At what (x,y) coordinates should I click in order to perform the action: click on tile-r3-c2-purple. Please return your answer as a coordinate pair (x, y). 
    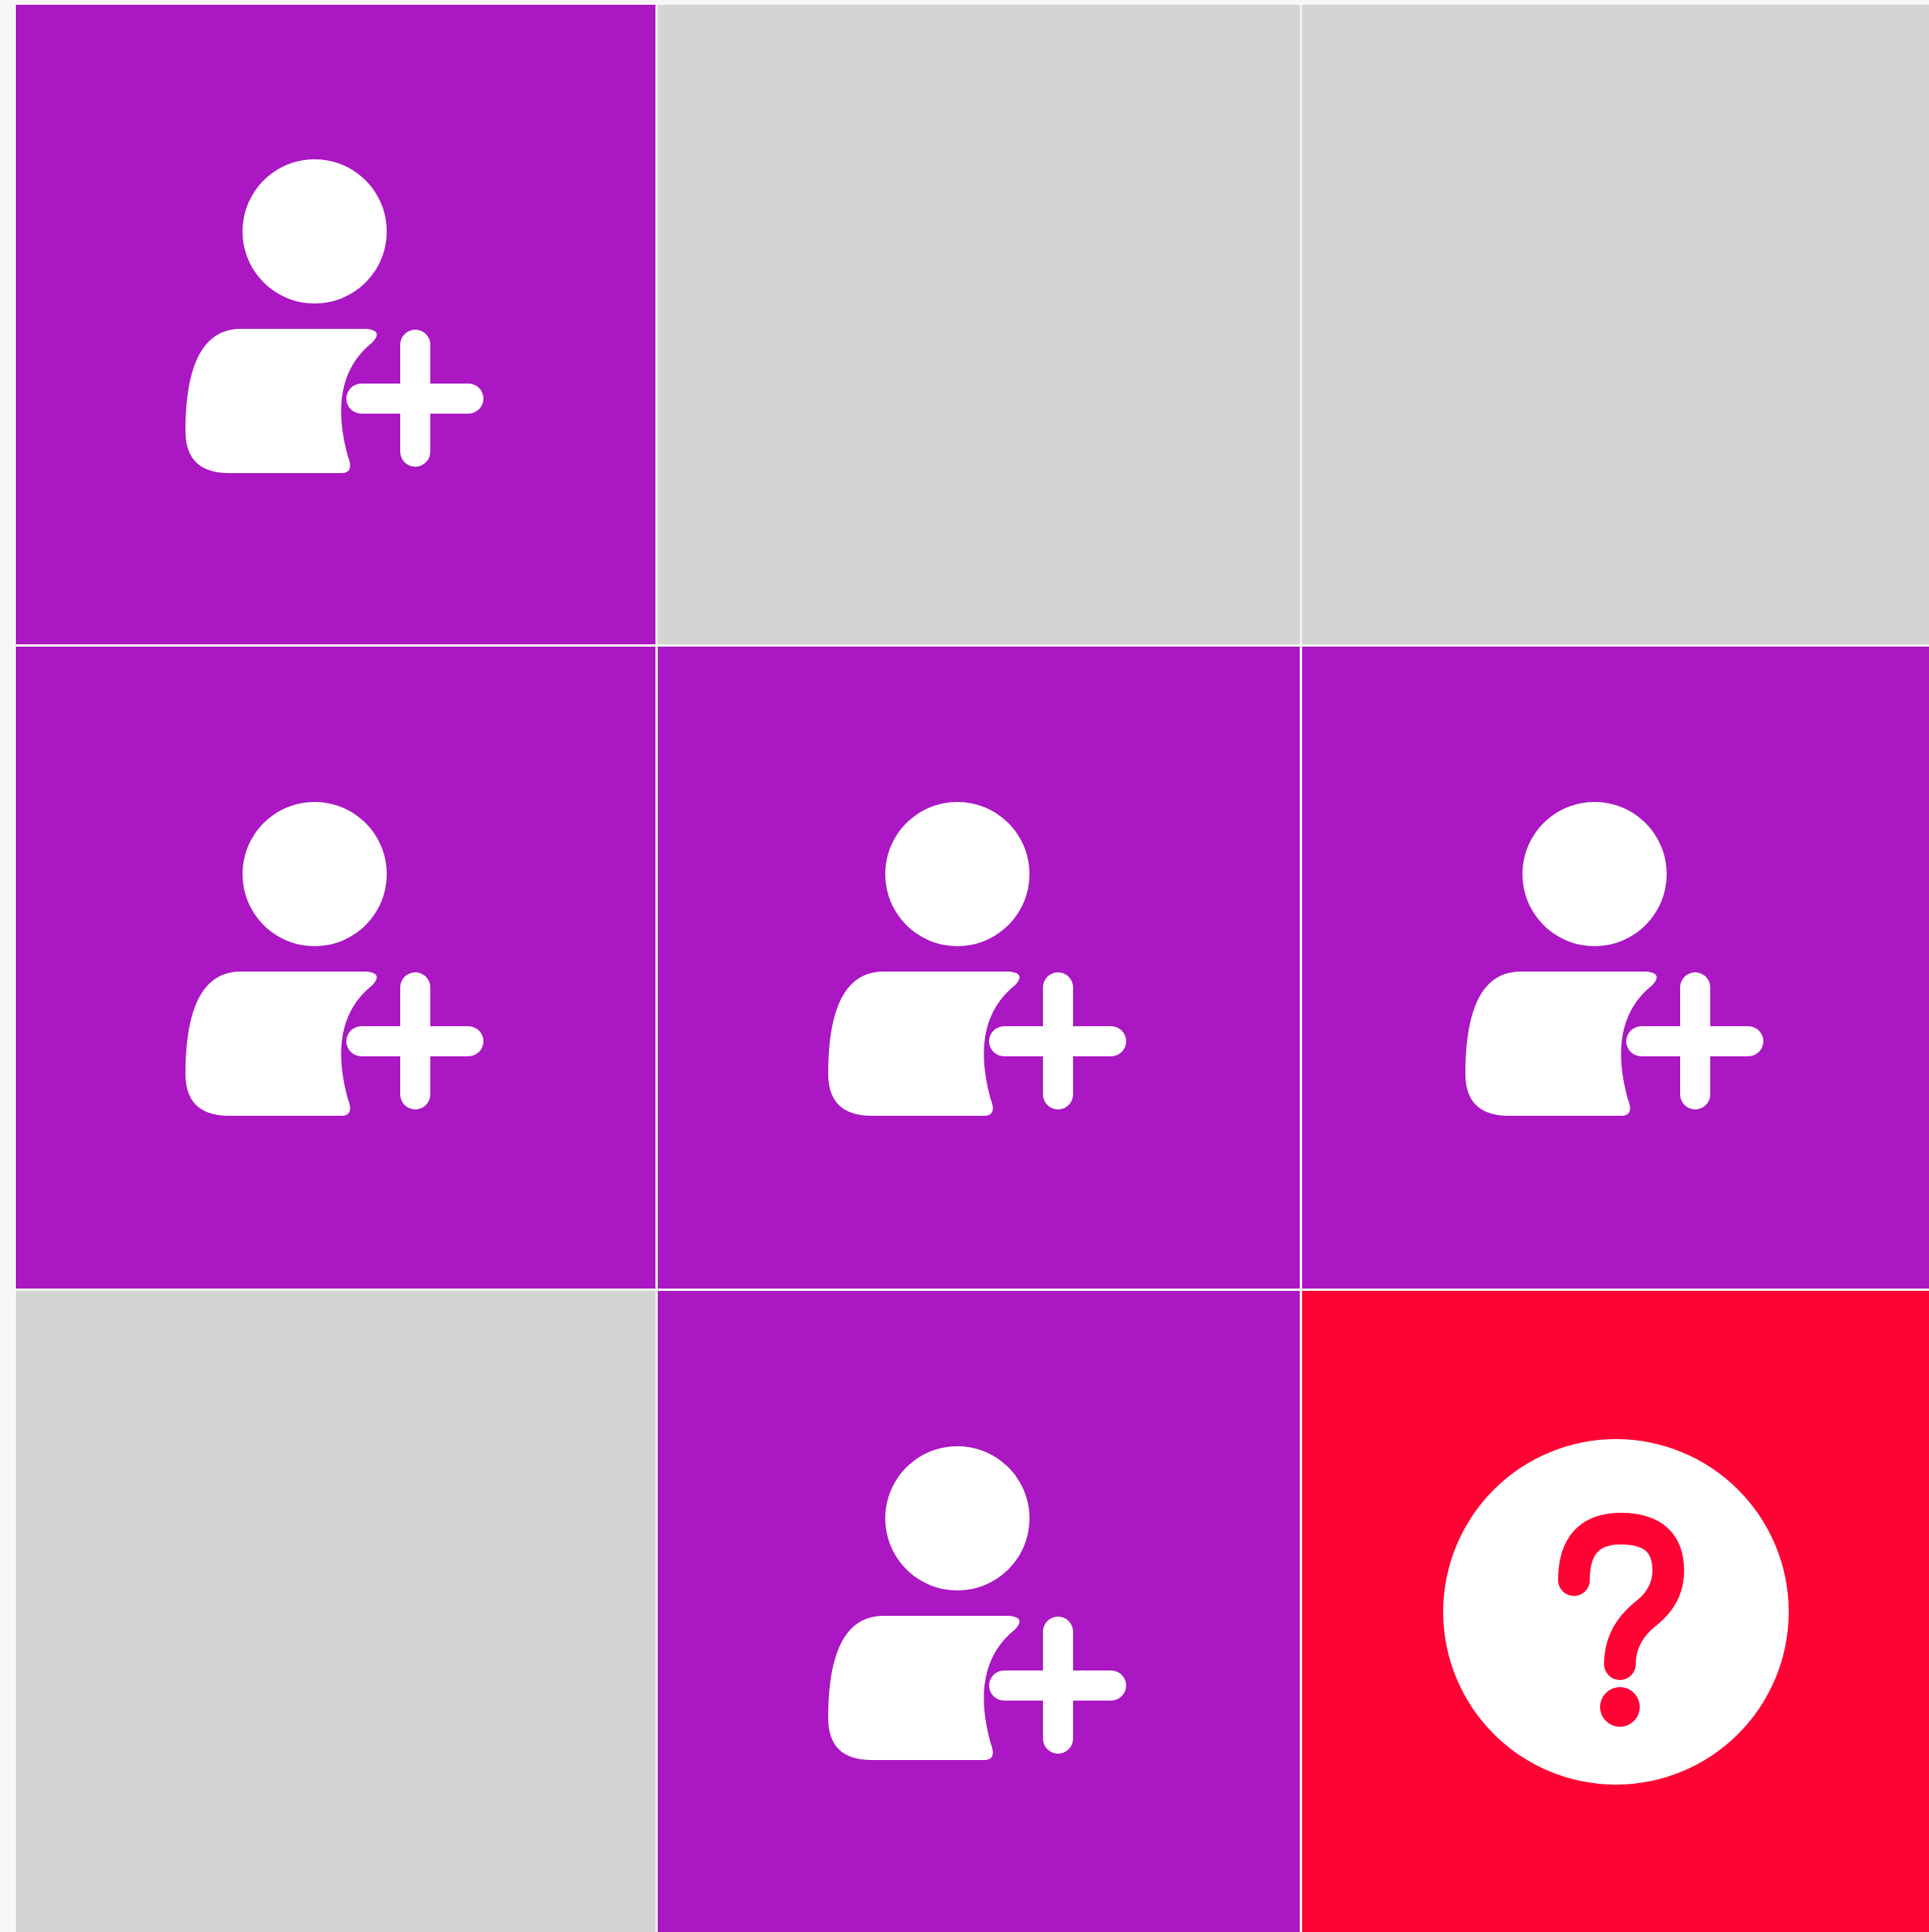
    Looking at the image, I should click on (980, 1612).